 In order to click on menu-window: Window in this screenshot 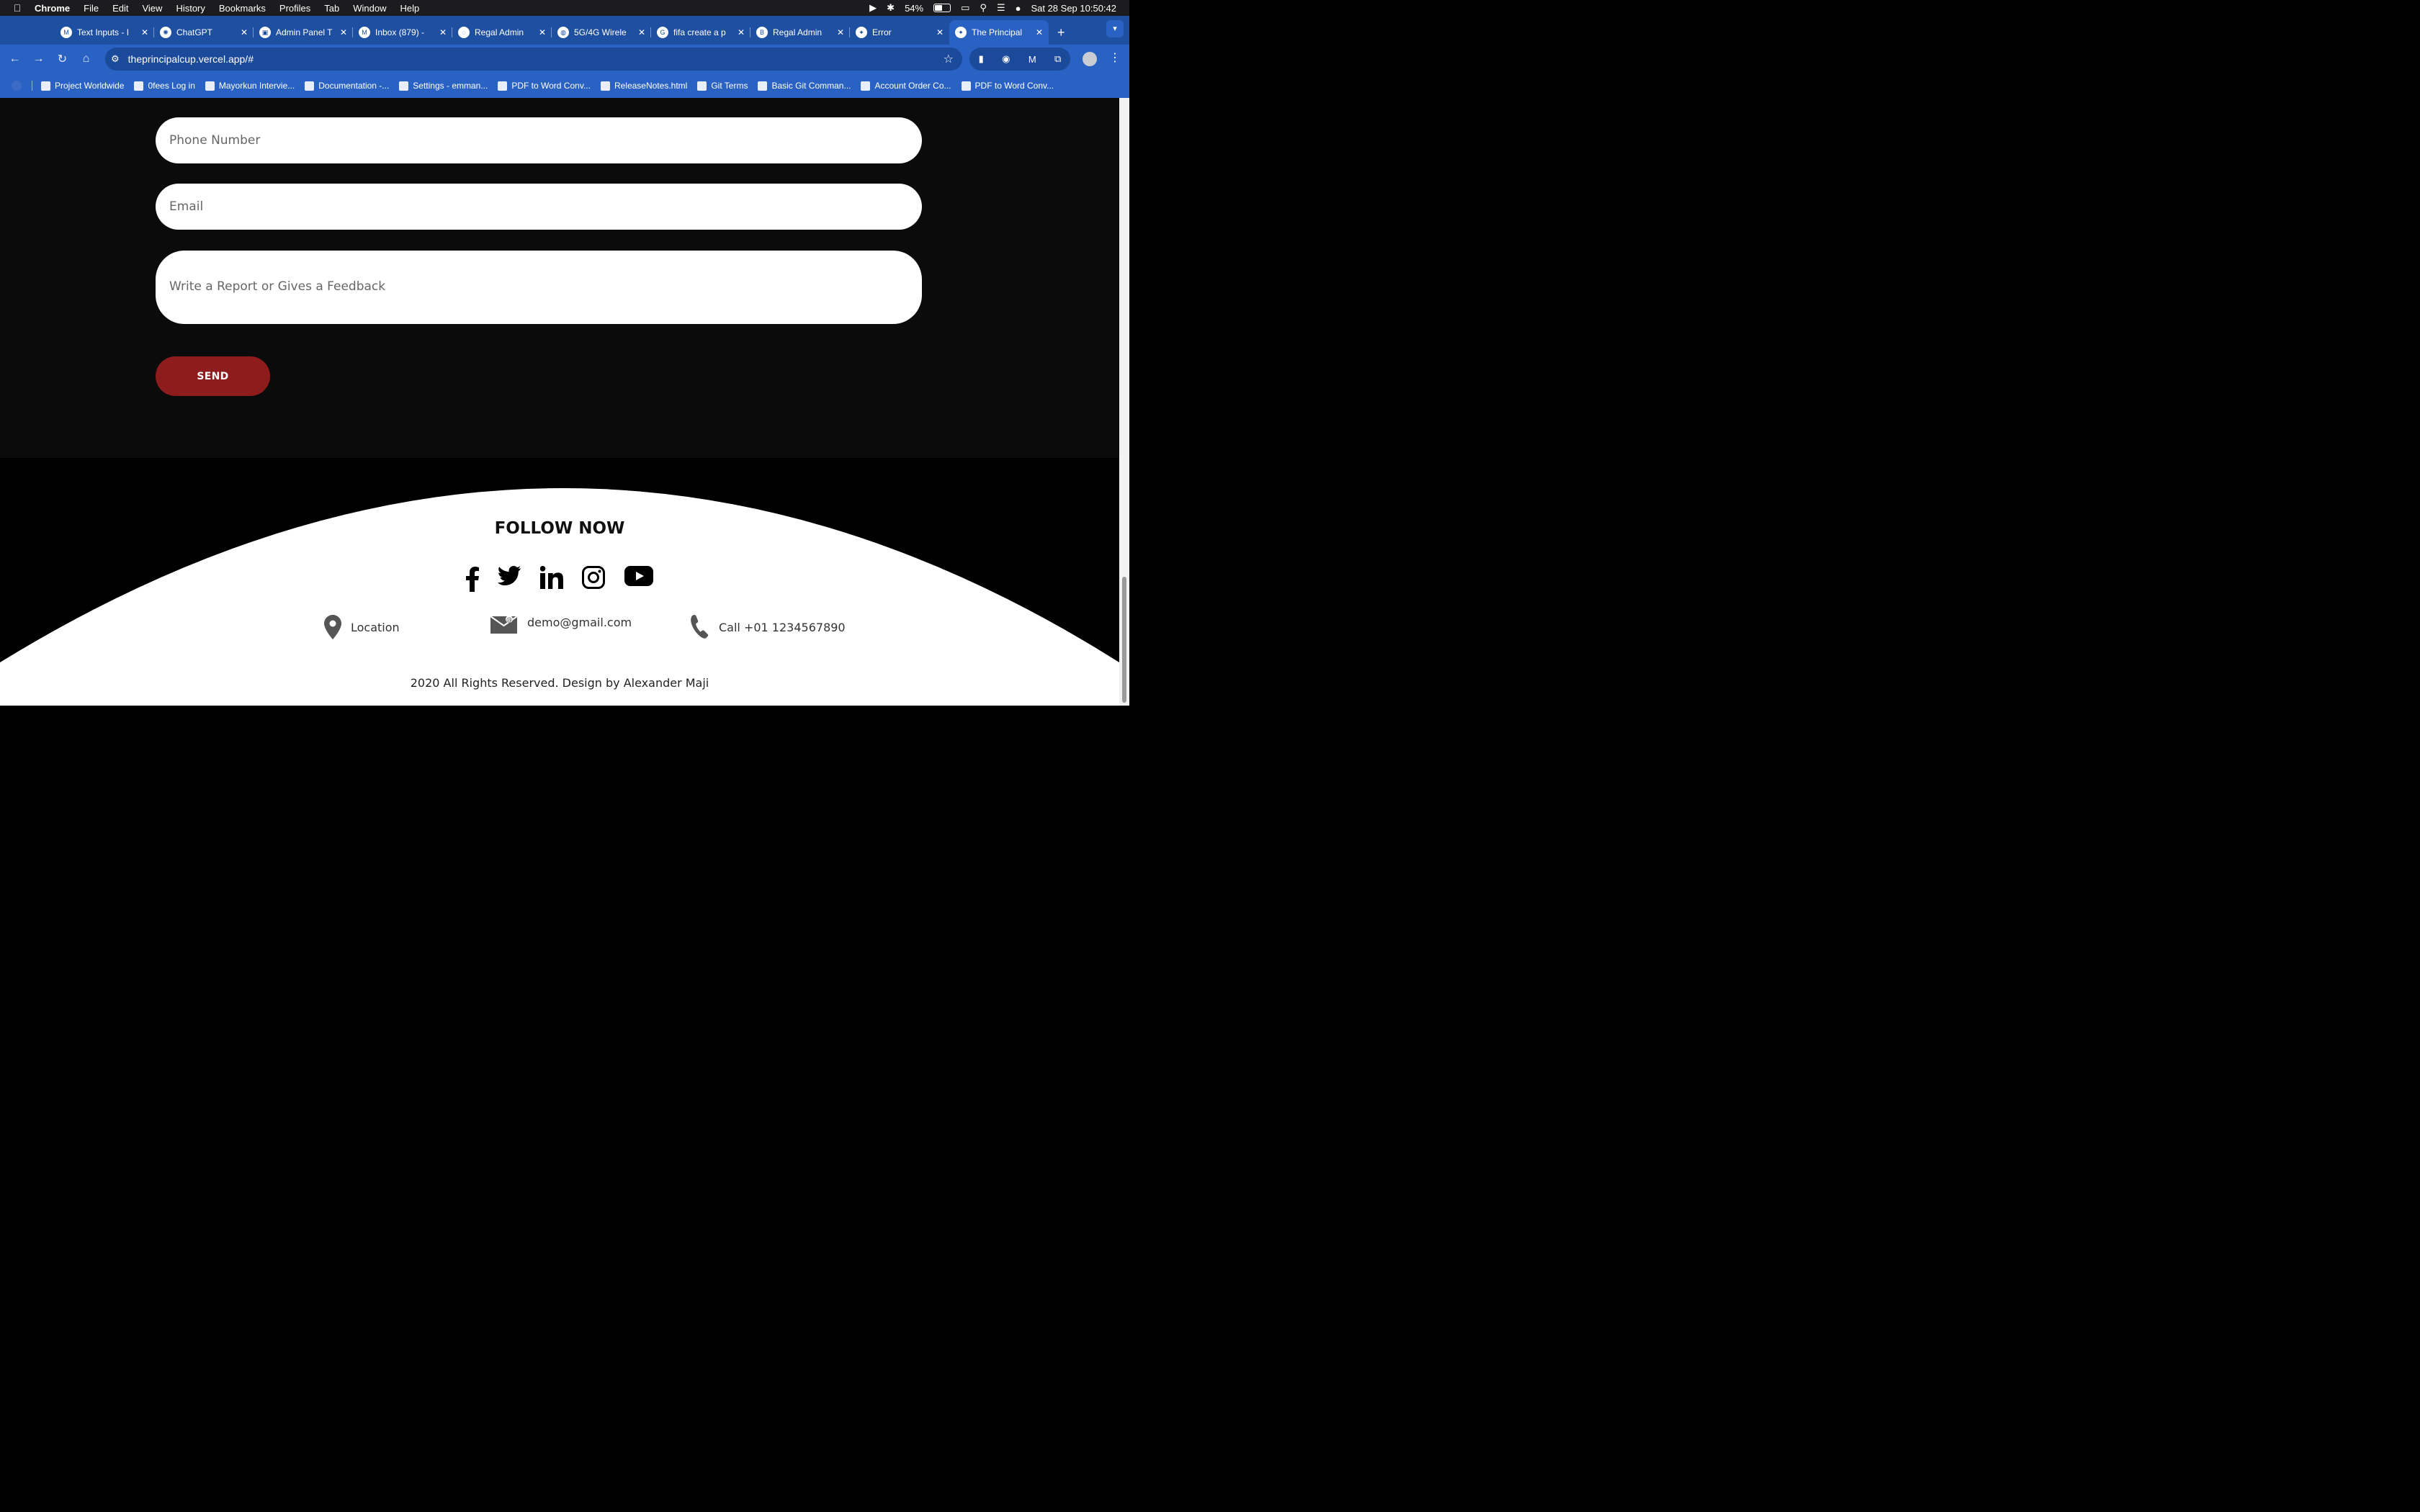, I will do `click(369, 8)`.